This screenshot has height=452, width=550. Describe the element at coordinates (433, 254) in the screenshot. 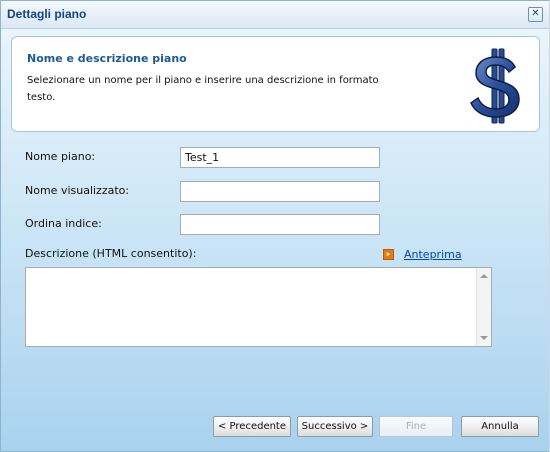

I see `preview-link: Anteprima` at that location.